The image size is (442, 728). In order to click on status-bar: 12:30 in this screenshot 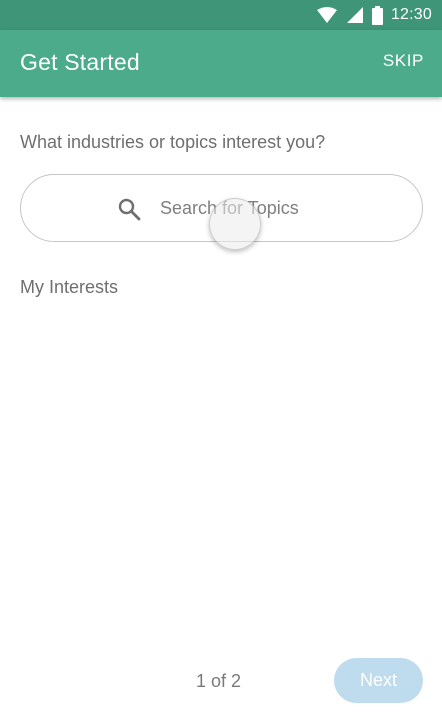, I will do `click(221, 15)`.